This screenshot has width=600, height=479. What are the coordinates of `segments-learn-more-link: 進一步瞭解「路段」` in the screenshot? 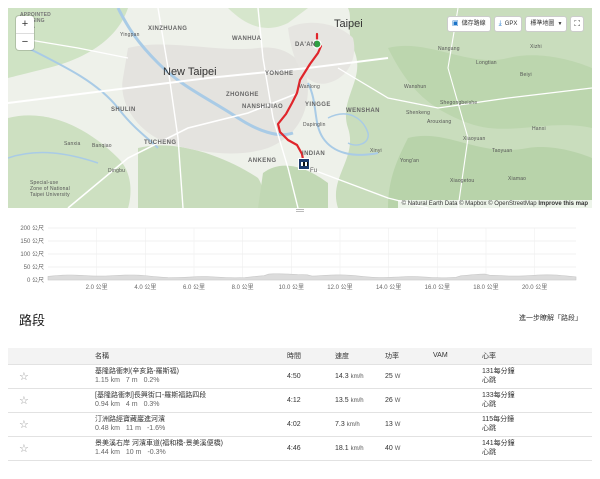 It's located at (550, 318).